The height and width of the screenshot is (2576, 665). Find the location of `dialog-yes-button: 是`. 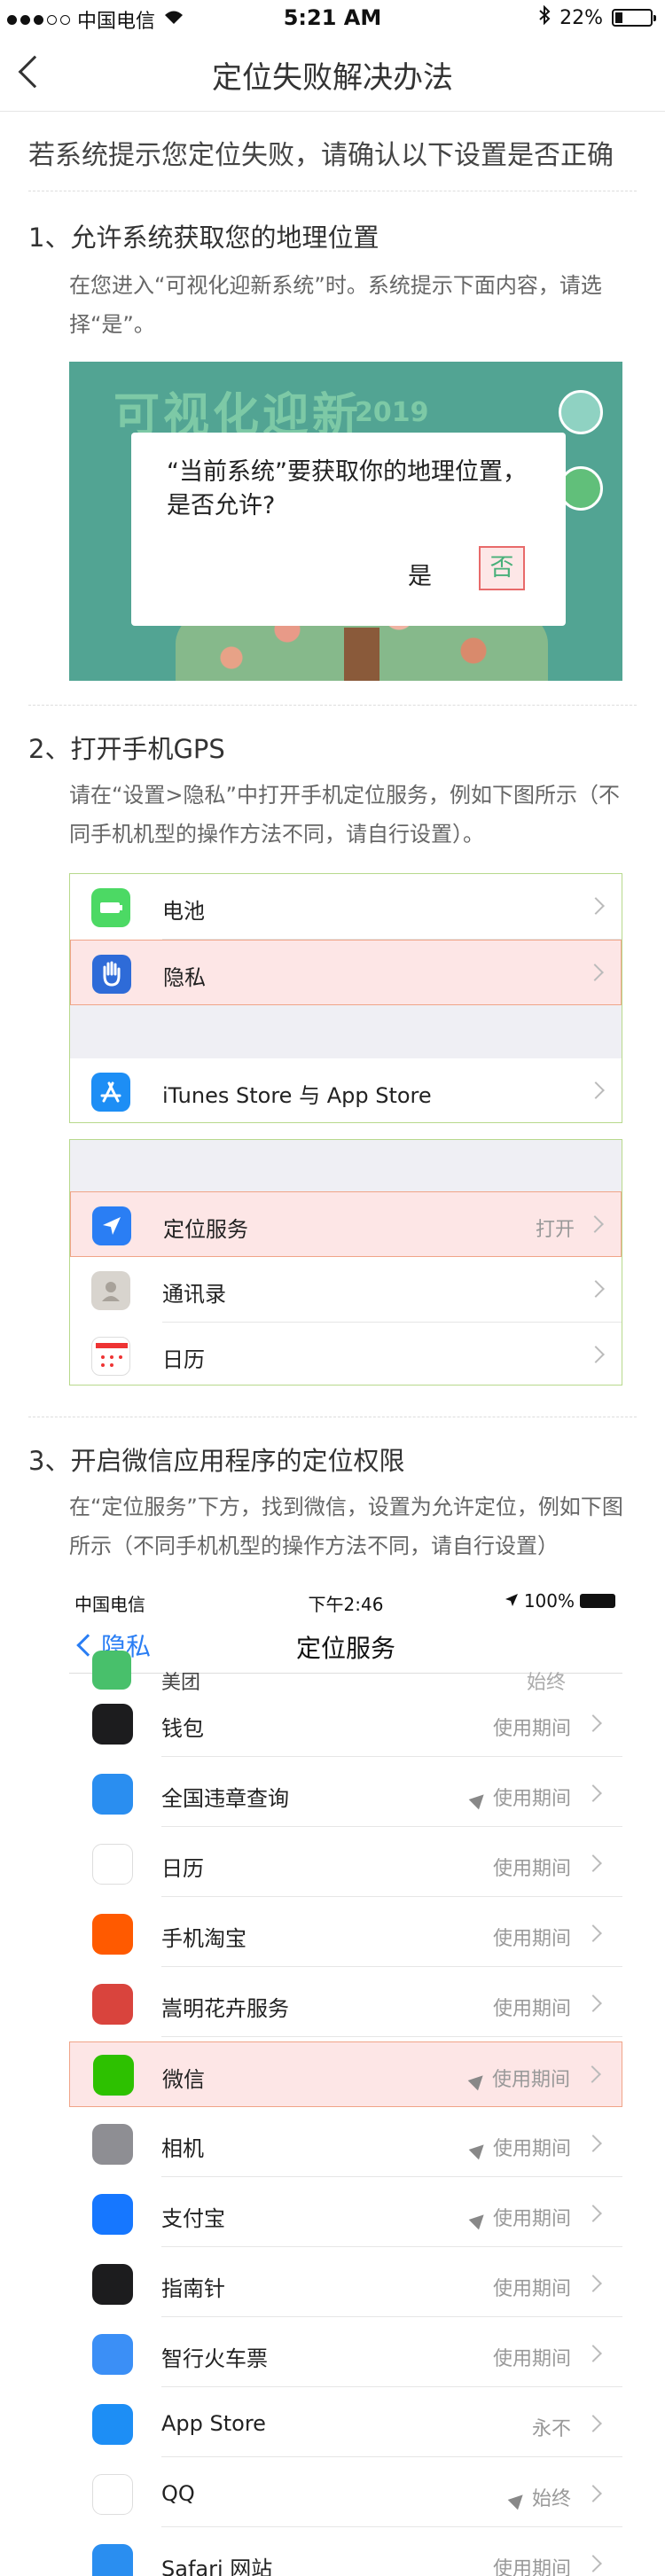

dialog-yes-button: 是 is located at coordinates (420, 574).